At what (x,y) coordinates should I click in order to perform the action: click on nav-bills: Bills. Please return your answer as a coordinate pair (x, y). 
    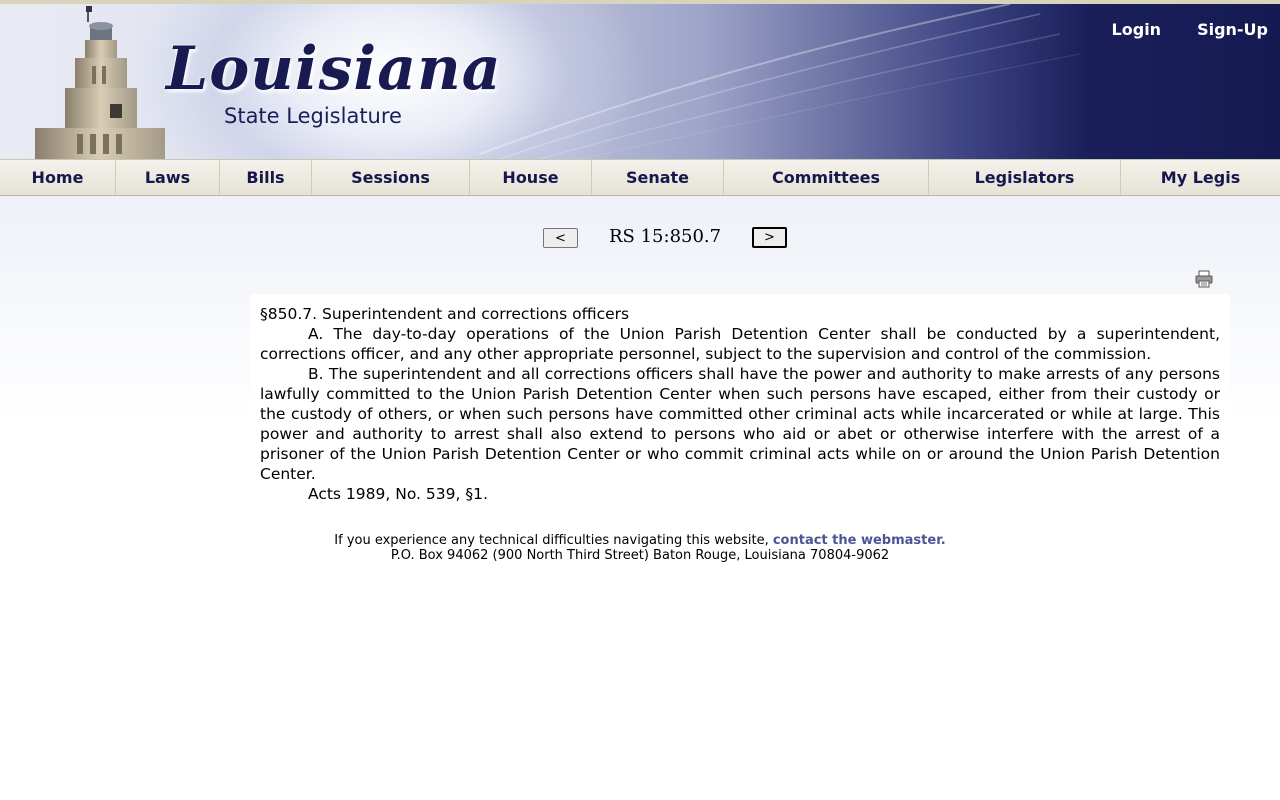
    Looking at the image, I should click on (266, 177).